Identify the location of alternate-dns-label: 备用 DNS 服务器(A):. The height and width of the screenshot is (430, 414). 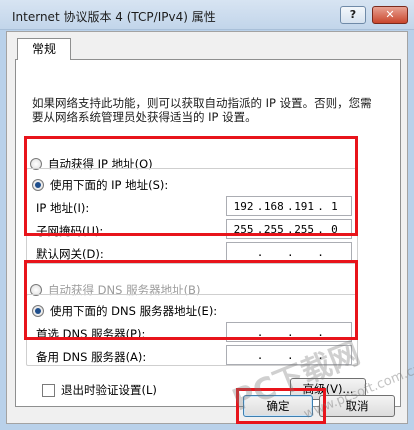
(91, 357).